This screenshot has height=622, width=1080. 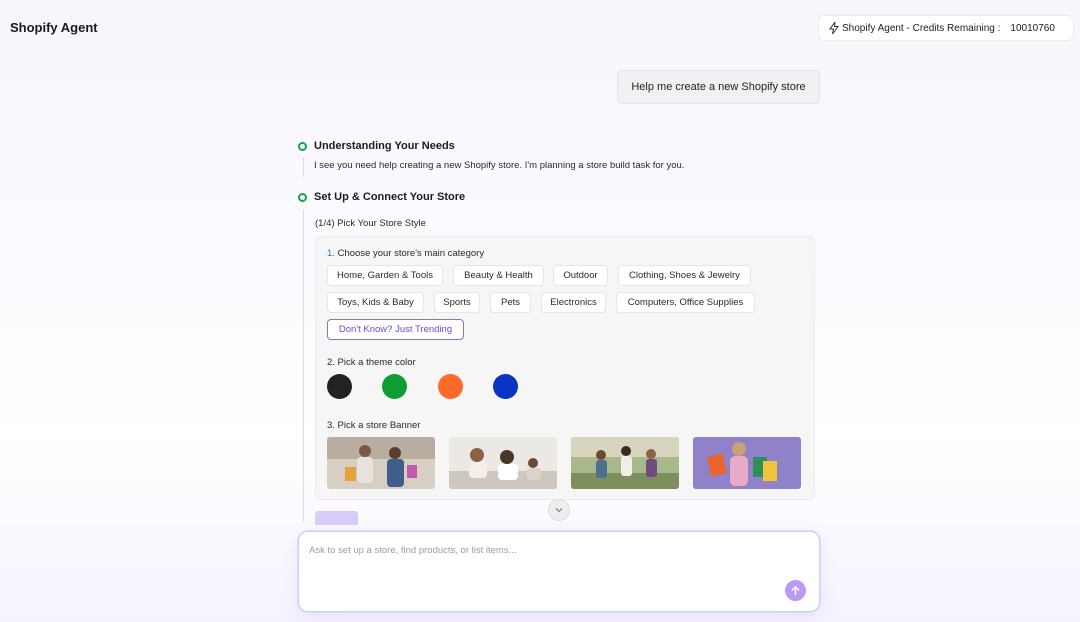 What do you see at coordinates (510, 302) in the screenshot?
I see `category-chip-pets: Pets` at bounding box center [510, 302].